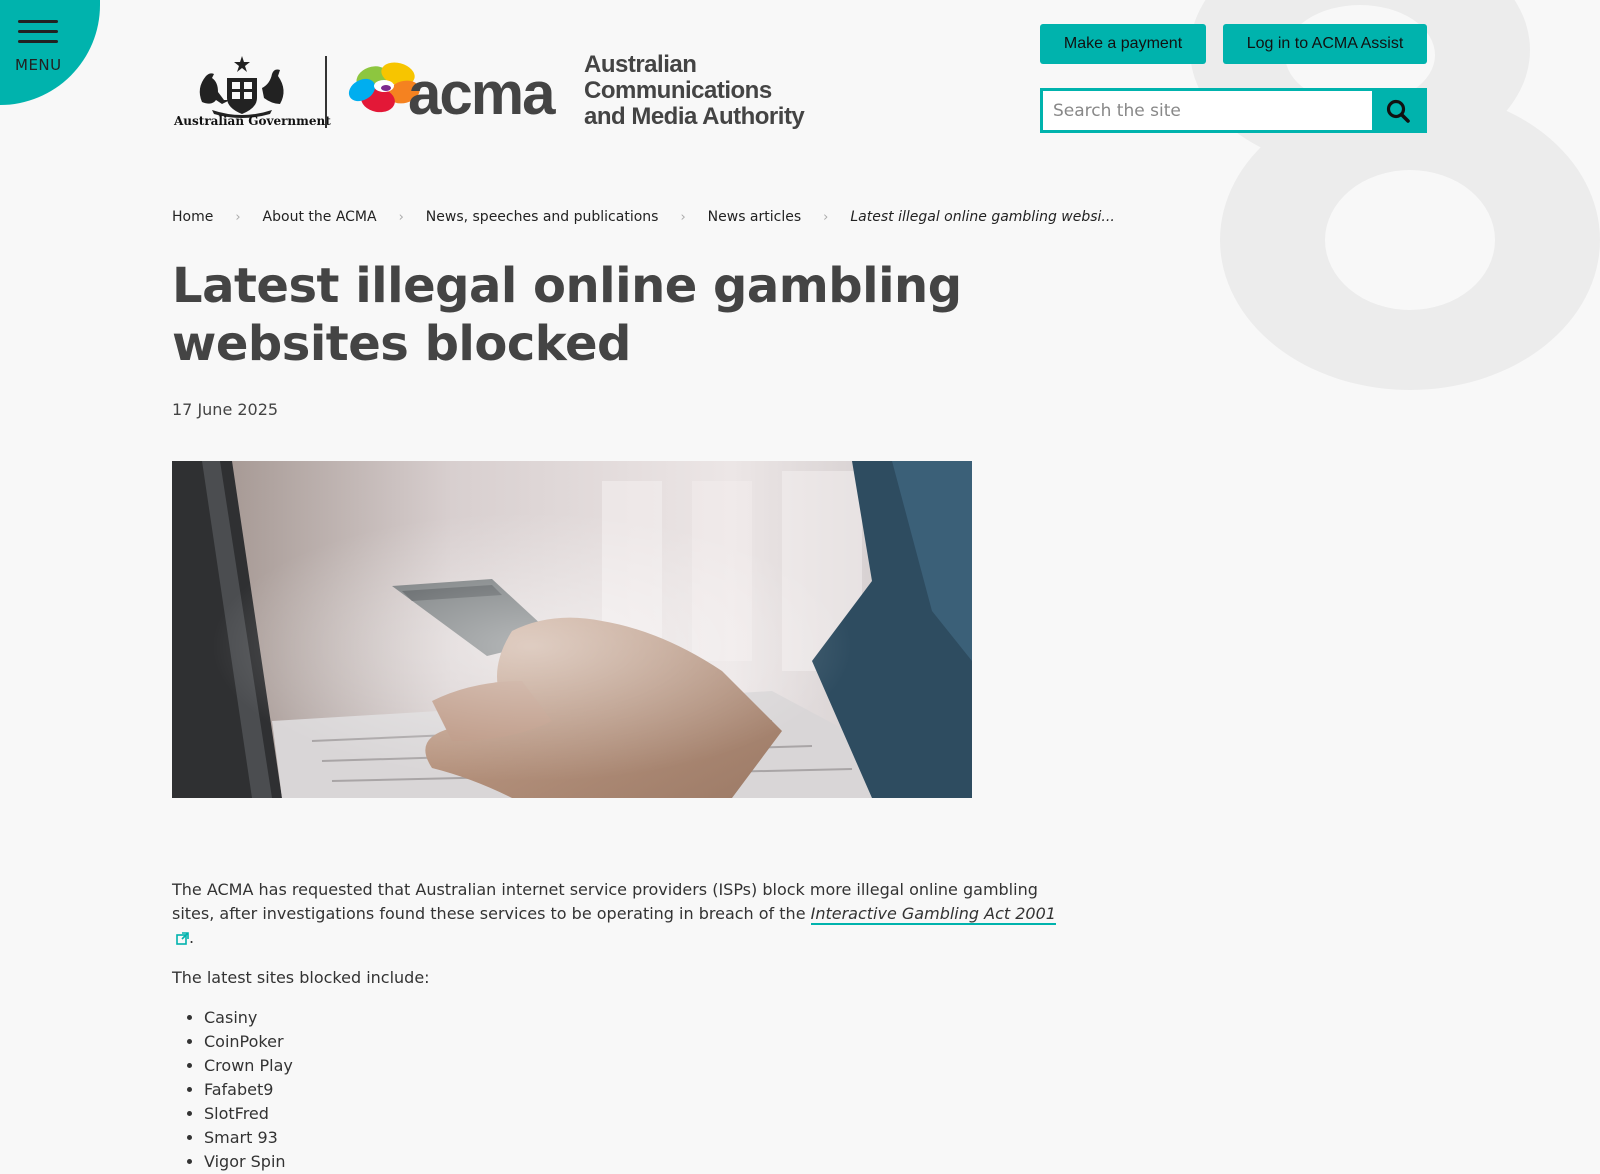 The width and height of the screenshot is (1600, 1174). Describe the element at coordinates (192, 937) in the screenshot. I see `intro-end: .` at that location.